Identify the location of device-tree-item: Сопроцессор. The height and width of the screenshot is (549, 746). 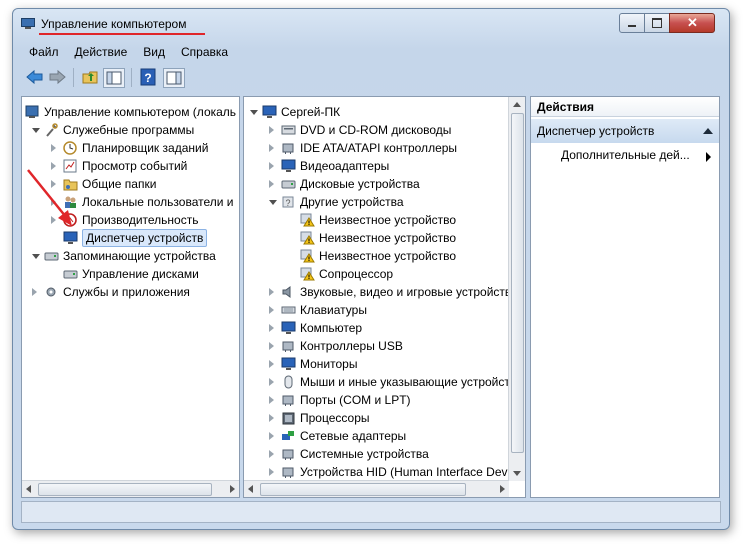
(376, 274).